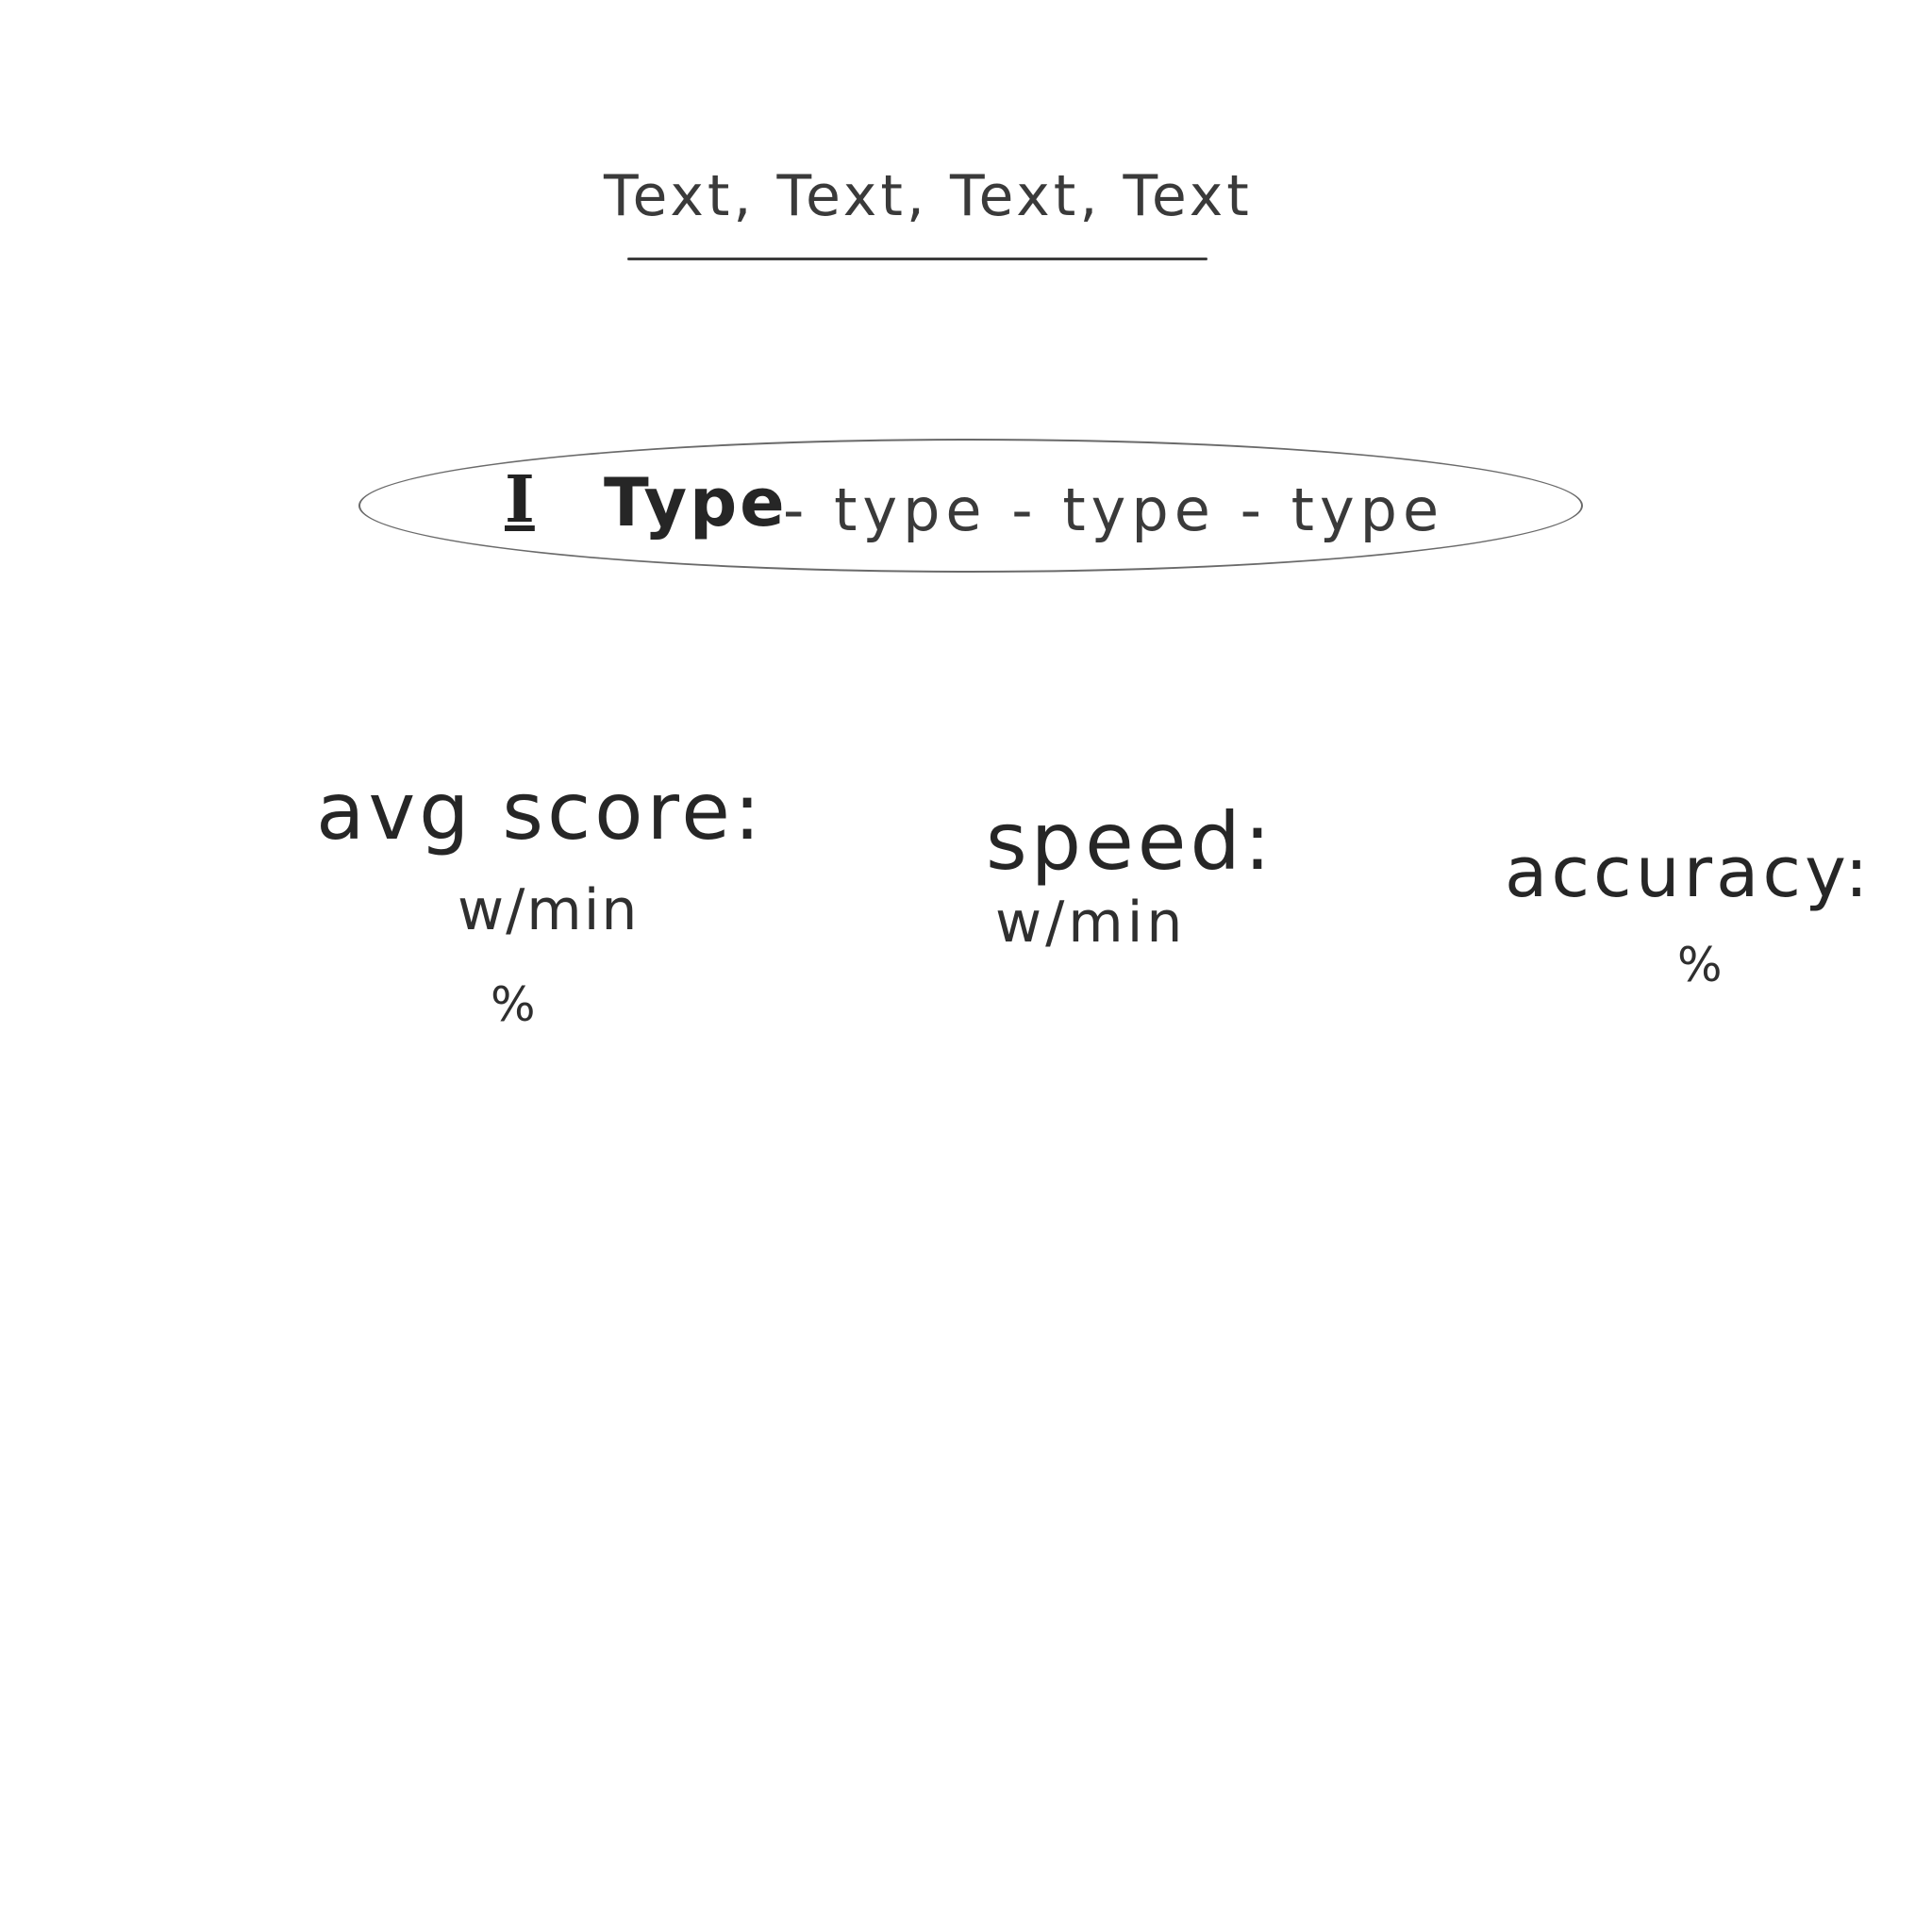  What do you see at coordinates (1091, 923) in the screenshot?
I see `speed-unit: w/min` at bounding box center [1091, 923].